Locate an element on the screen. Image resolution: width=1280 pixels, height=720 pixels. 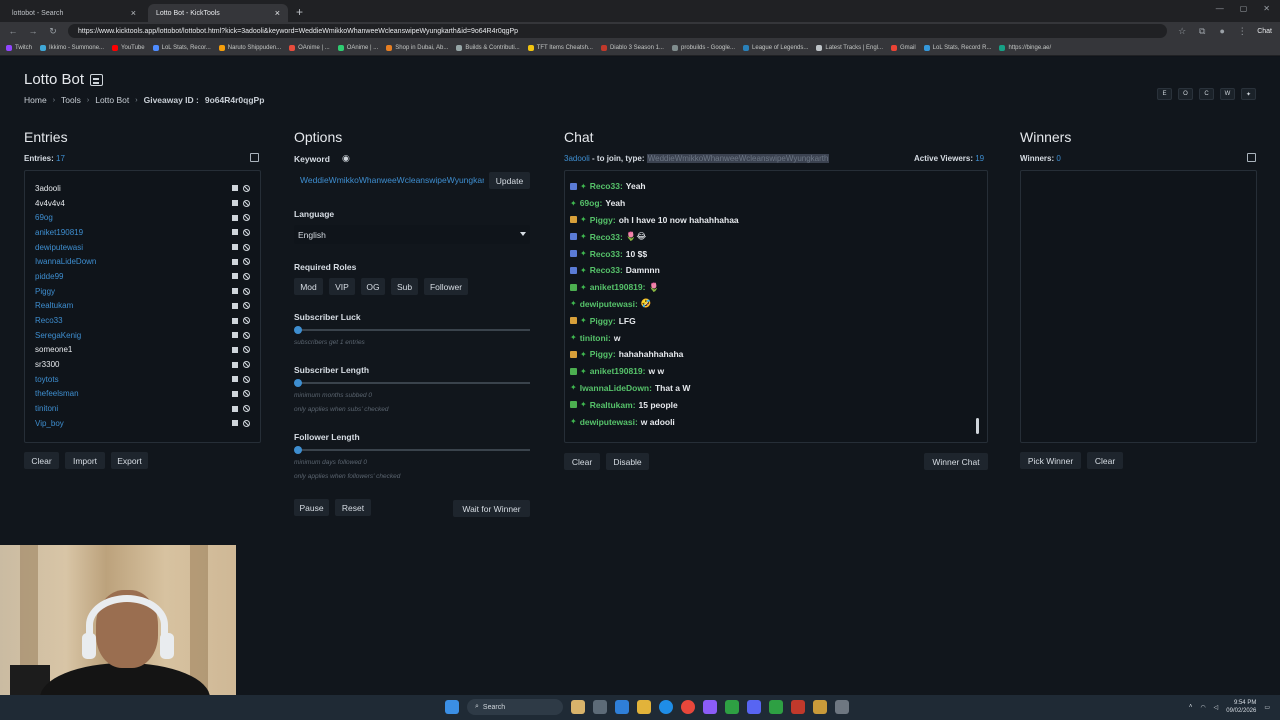
wait-for-winner-button: Wait for Winner is located at coordinates (491, 508).